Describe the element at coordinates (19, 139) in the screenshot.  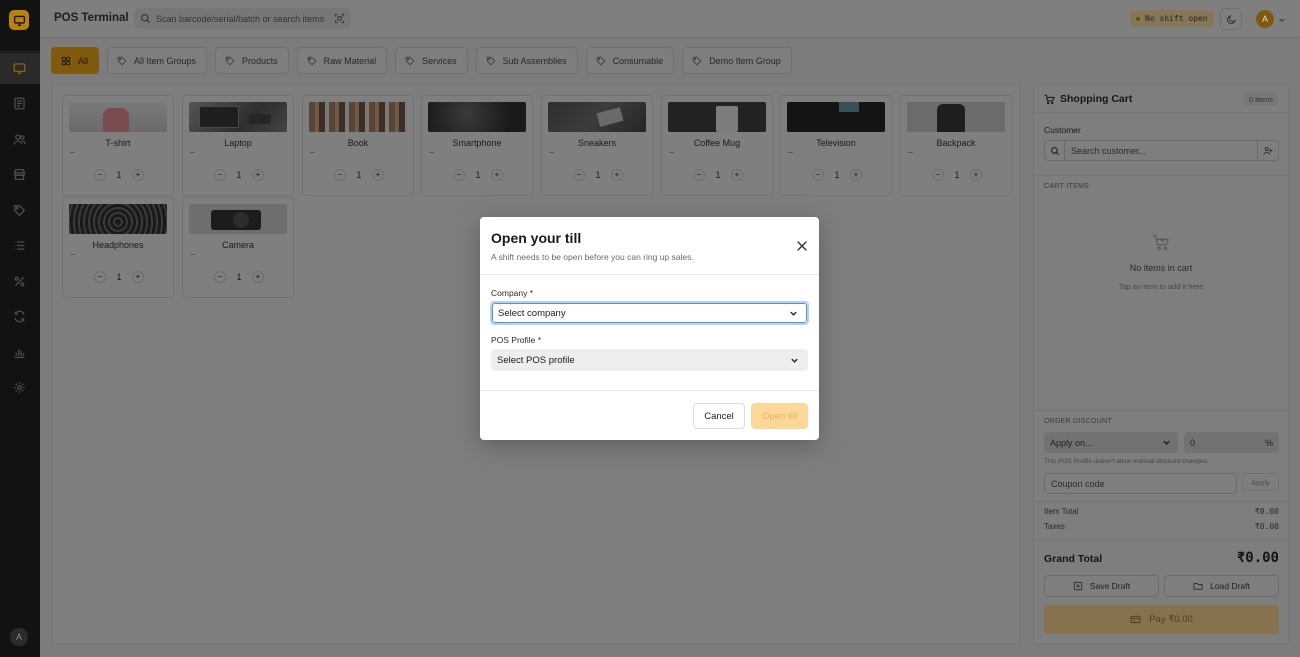
I see `sidebar-item-customers` at that location.